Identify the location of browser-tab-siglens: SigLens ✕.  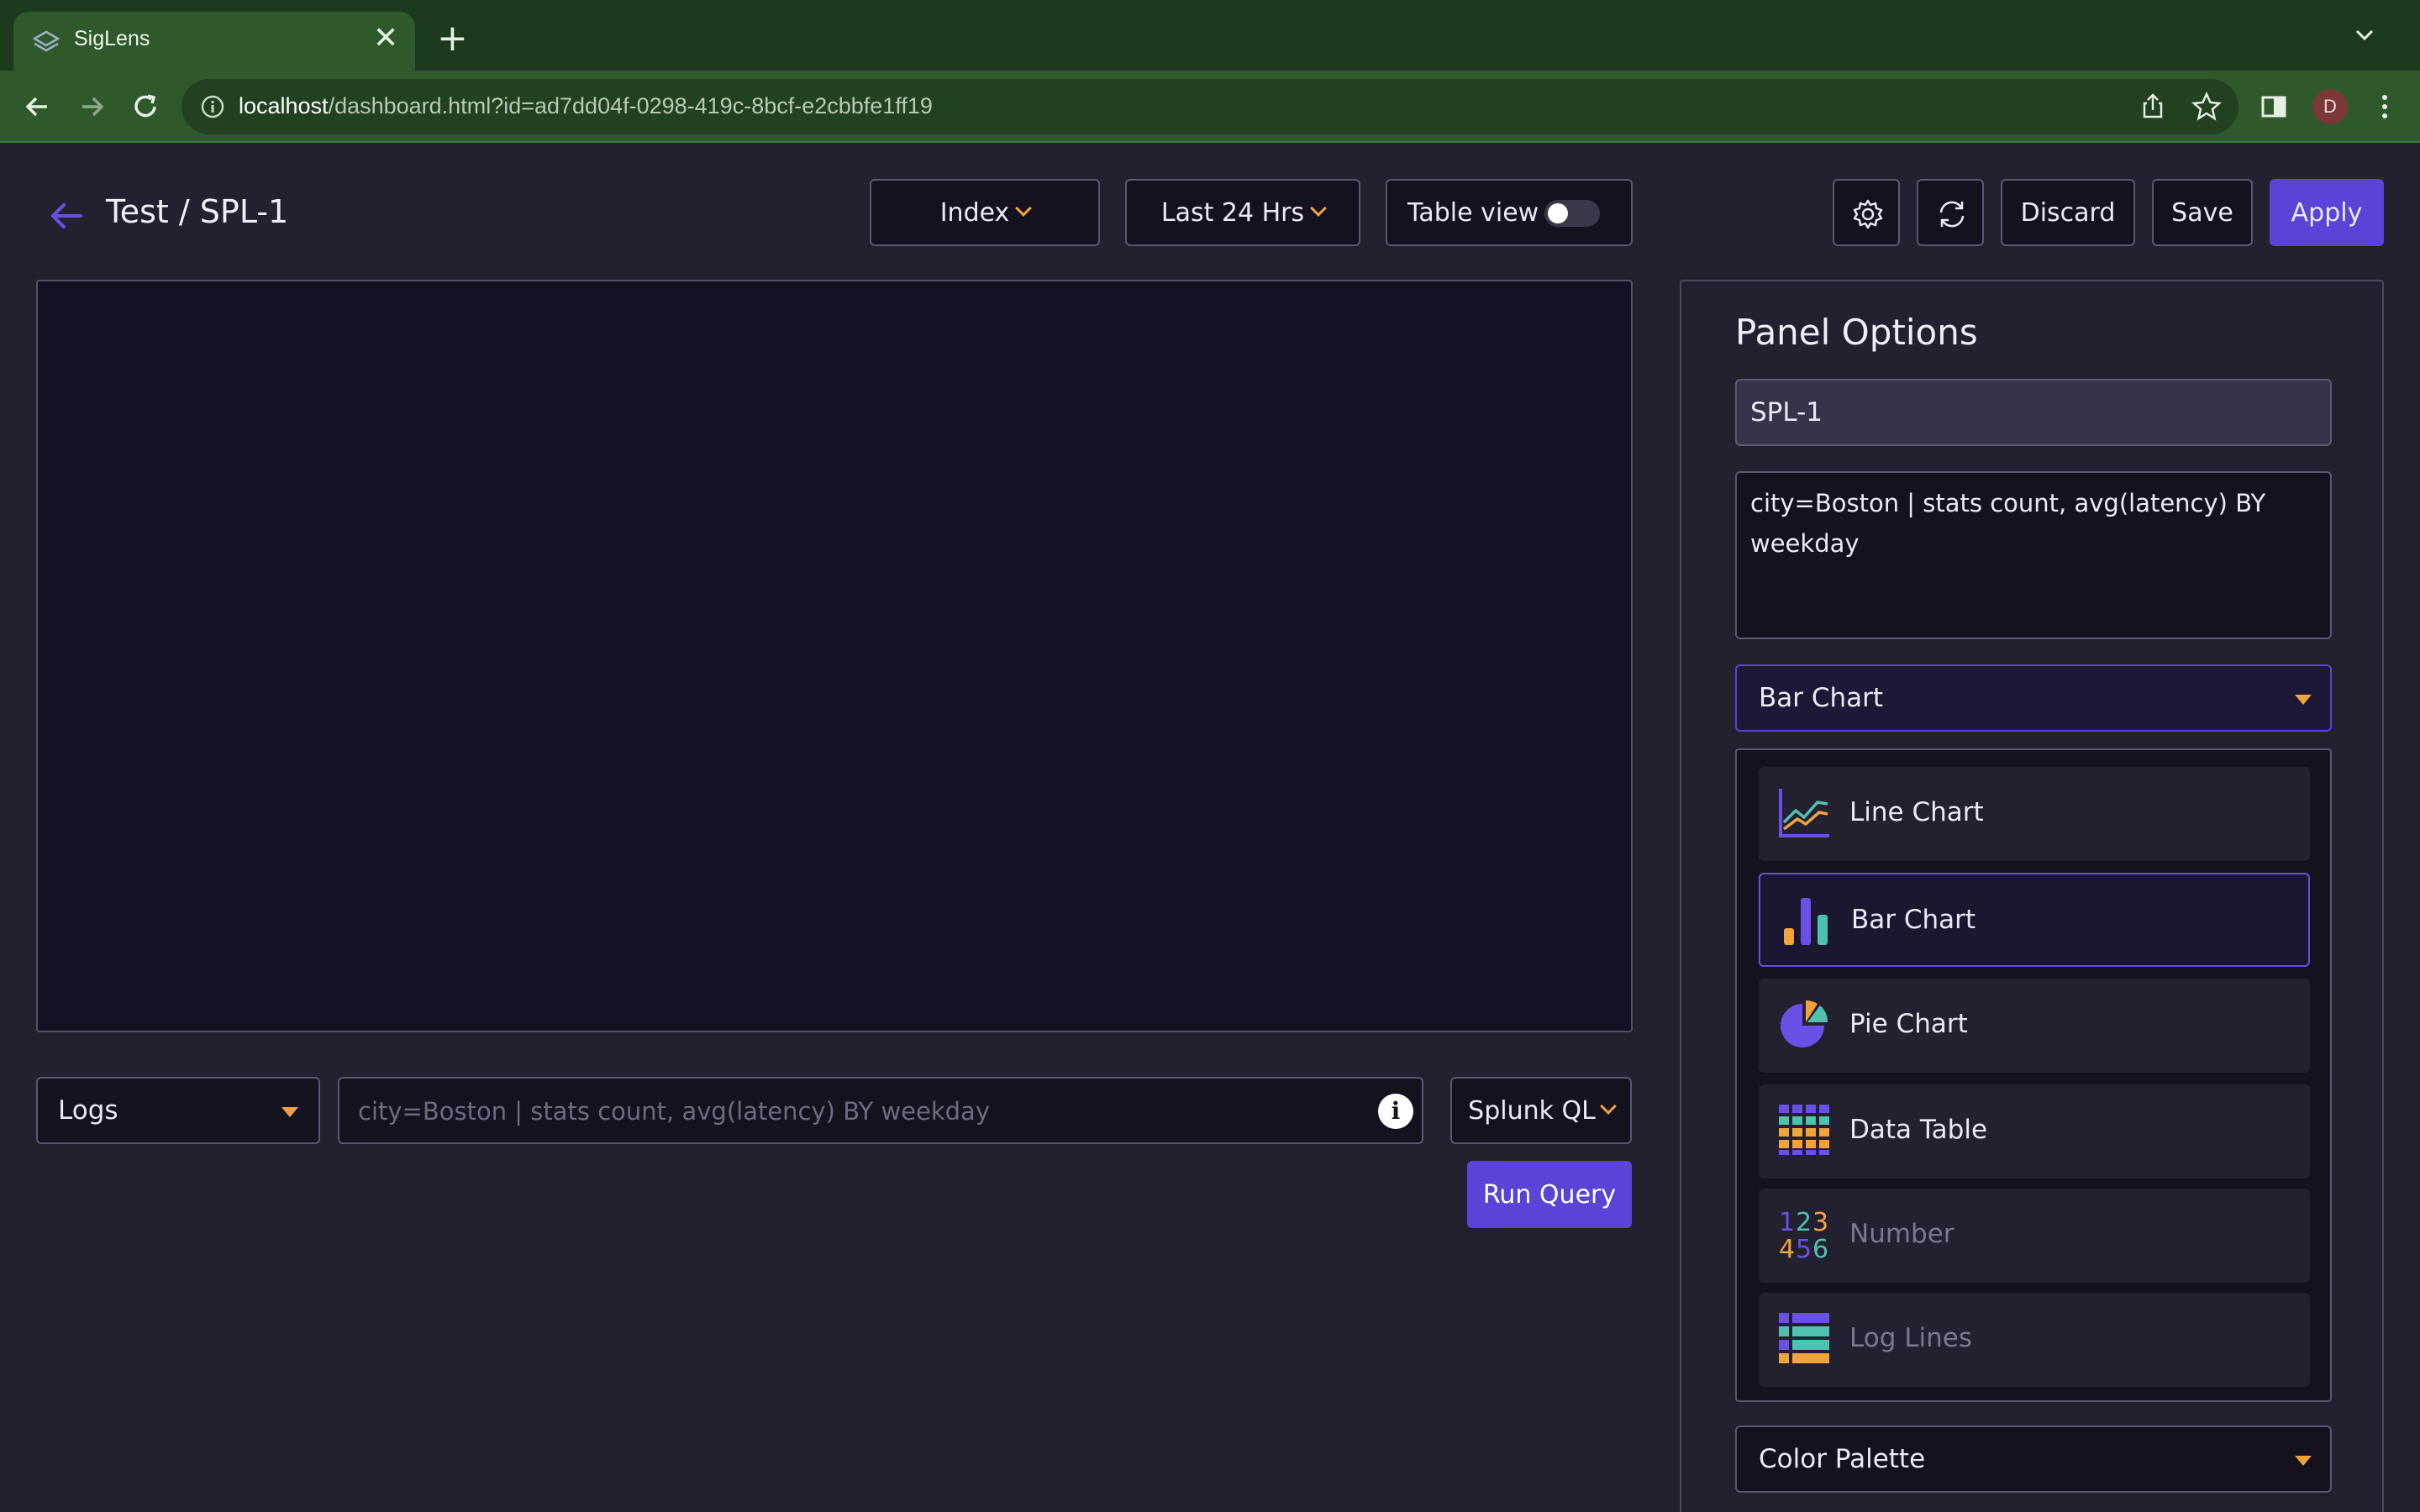
(214, 41).